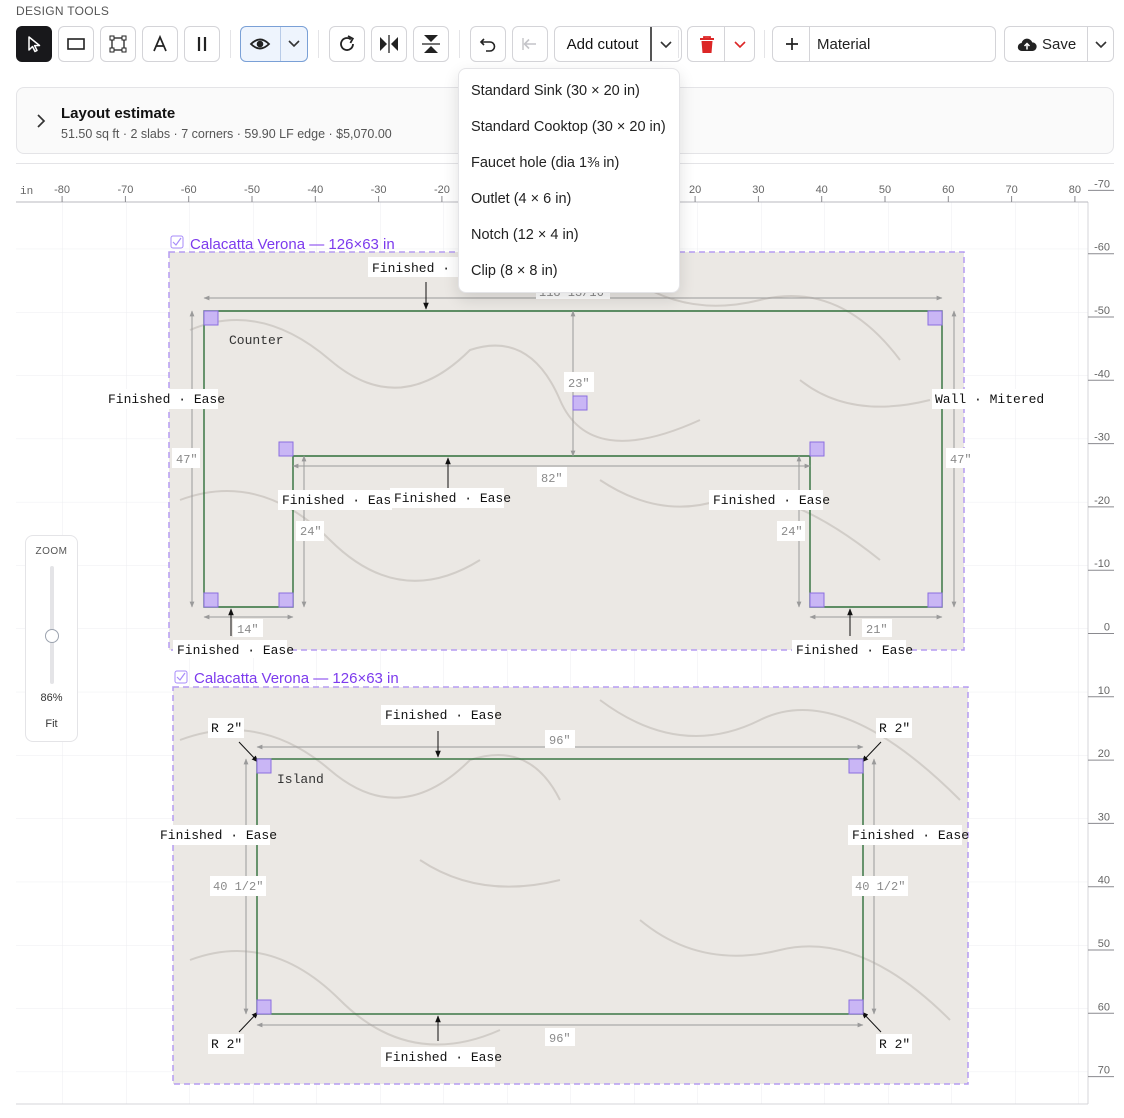 The image size is (1124, 1118). I want to click on menu-item-outlet: Outlet (4 × 6 in), so click(569, 199).